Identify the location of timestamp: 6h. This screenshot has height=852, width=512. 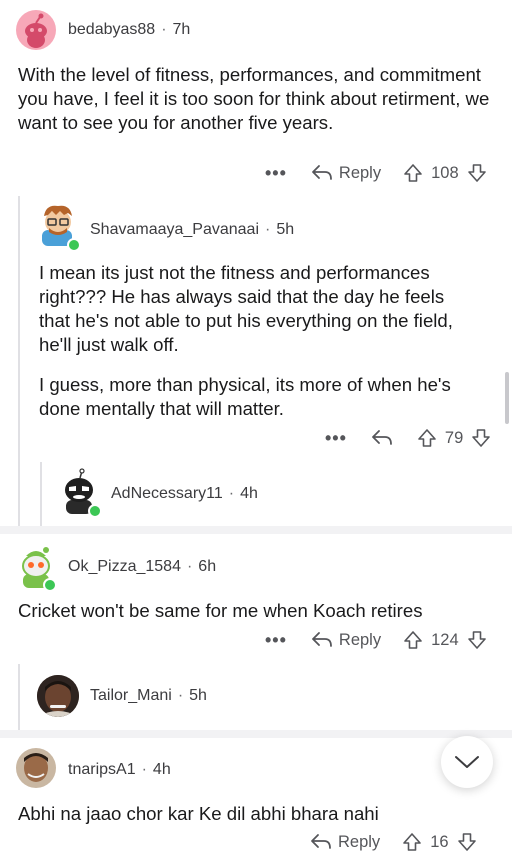
(207, 566).